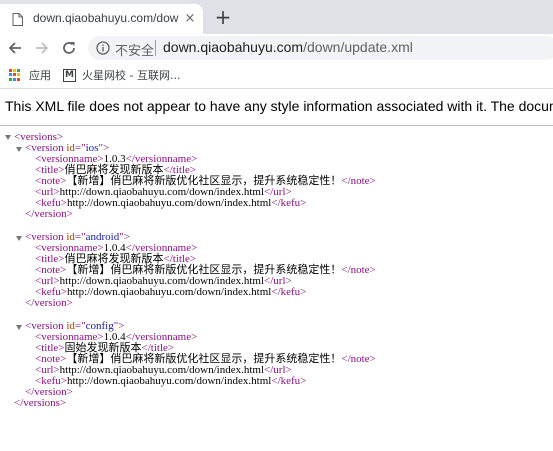  What do you see at coordinates (155, 48) in the screenshot?
I see `url-divider` at bounding box center [155, 48].